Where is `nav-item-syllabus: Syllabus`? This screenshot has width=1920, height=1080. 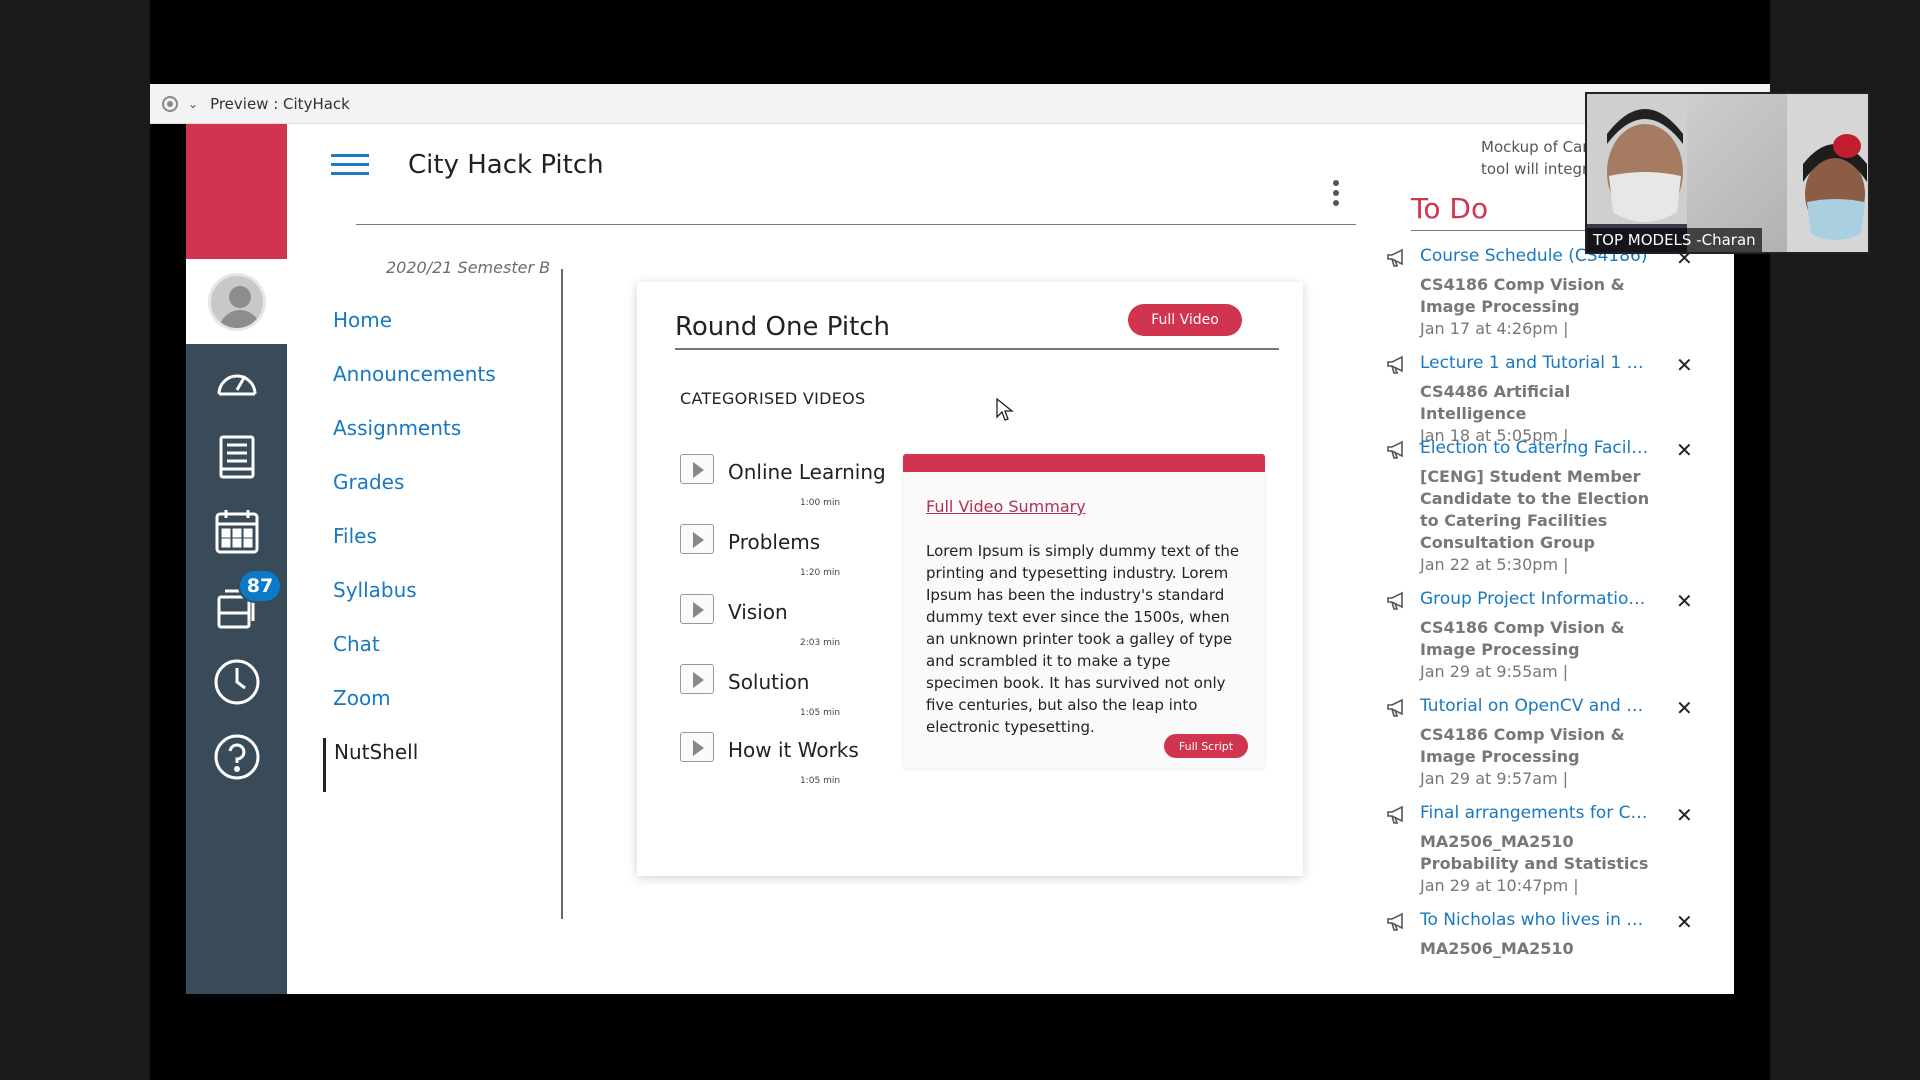
nav-item-syllabus: Syllabus is located at coordinates (413, 603).